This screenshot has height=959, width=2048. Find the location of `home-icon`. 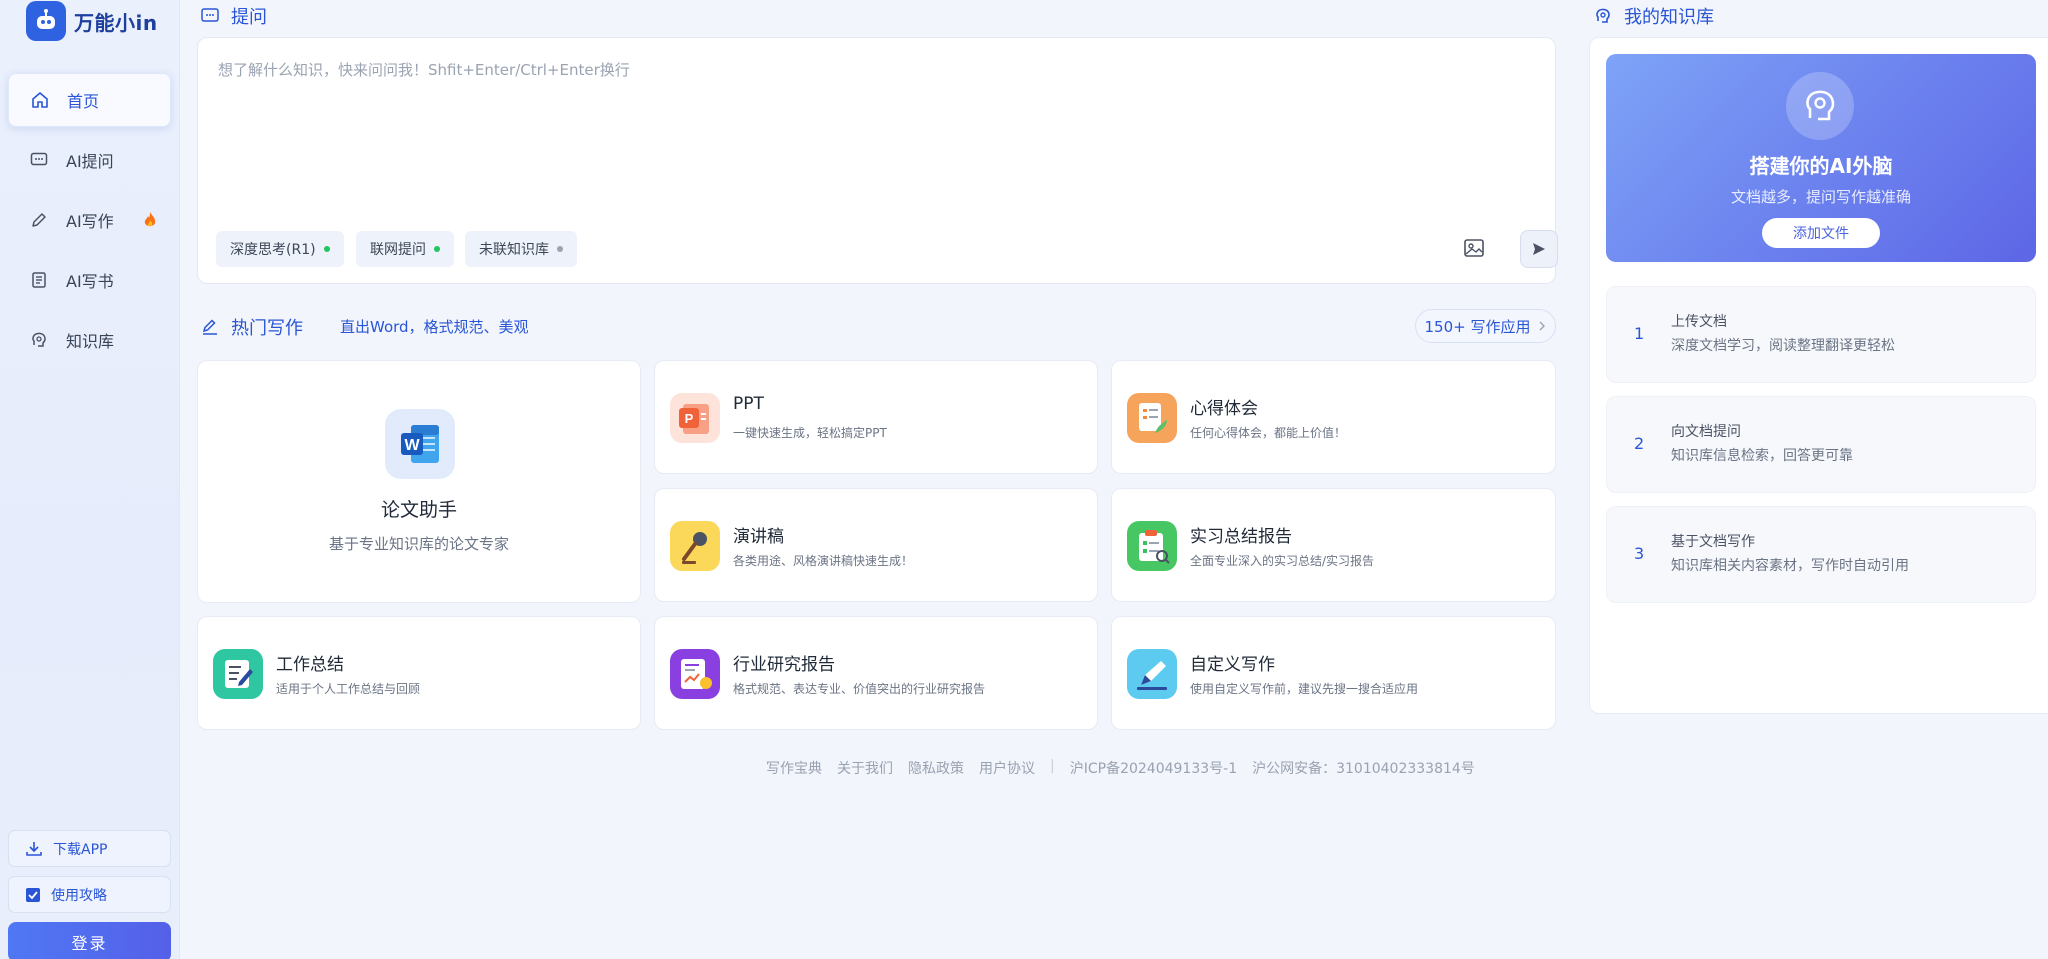

home-icon is located at coordinates (40, 100).